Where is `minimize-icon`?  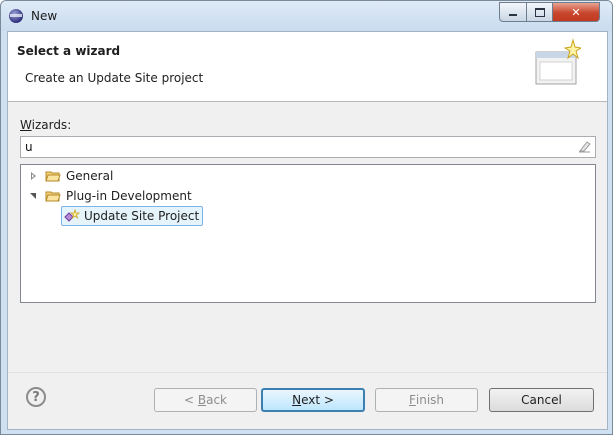
minimize-icon is located at coordinates (513, 15).